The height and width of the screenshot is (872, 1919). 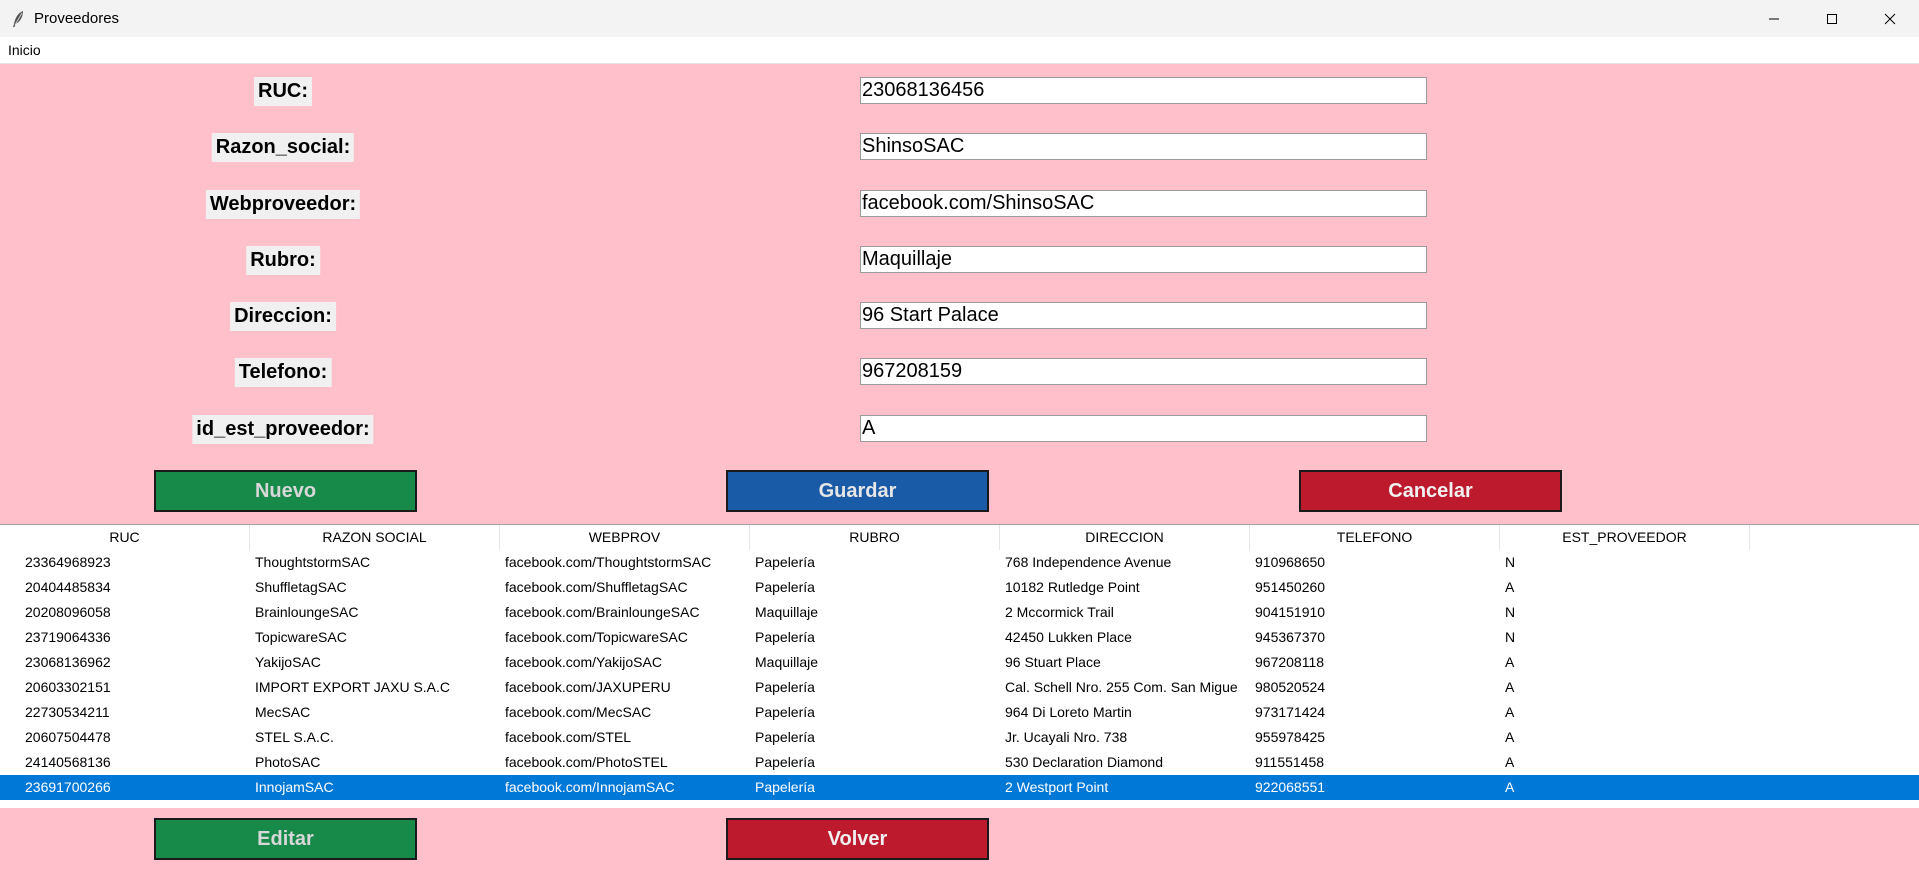 What do you see at coordinates (1088, 562) in the screenshot?
I see `cell-direccion: 768 Independence Avenue` at bounding box center [1088, 562].